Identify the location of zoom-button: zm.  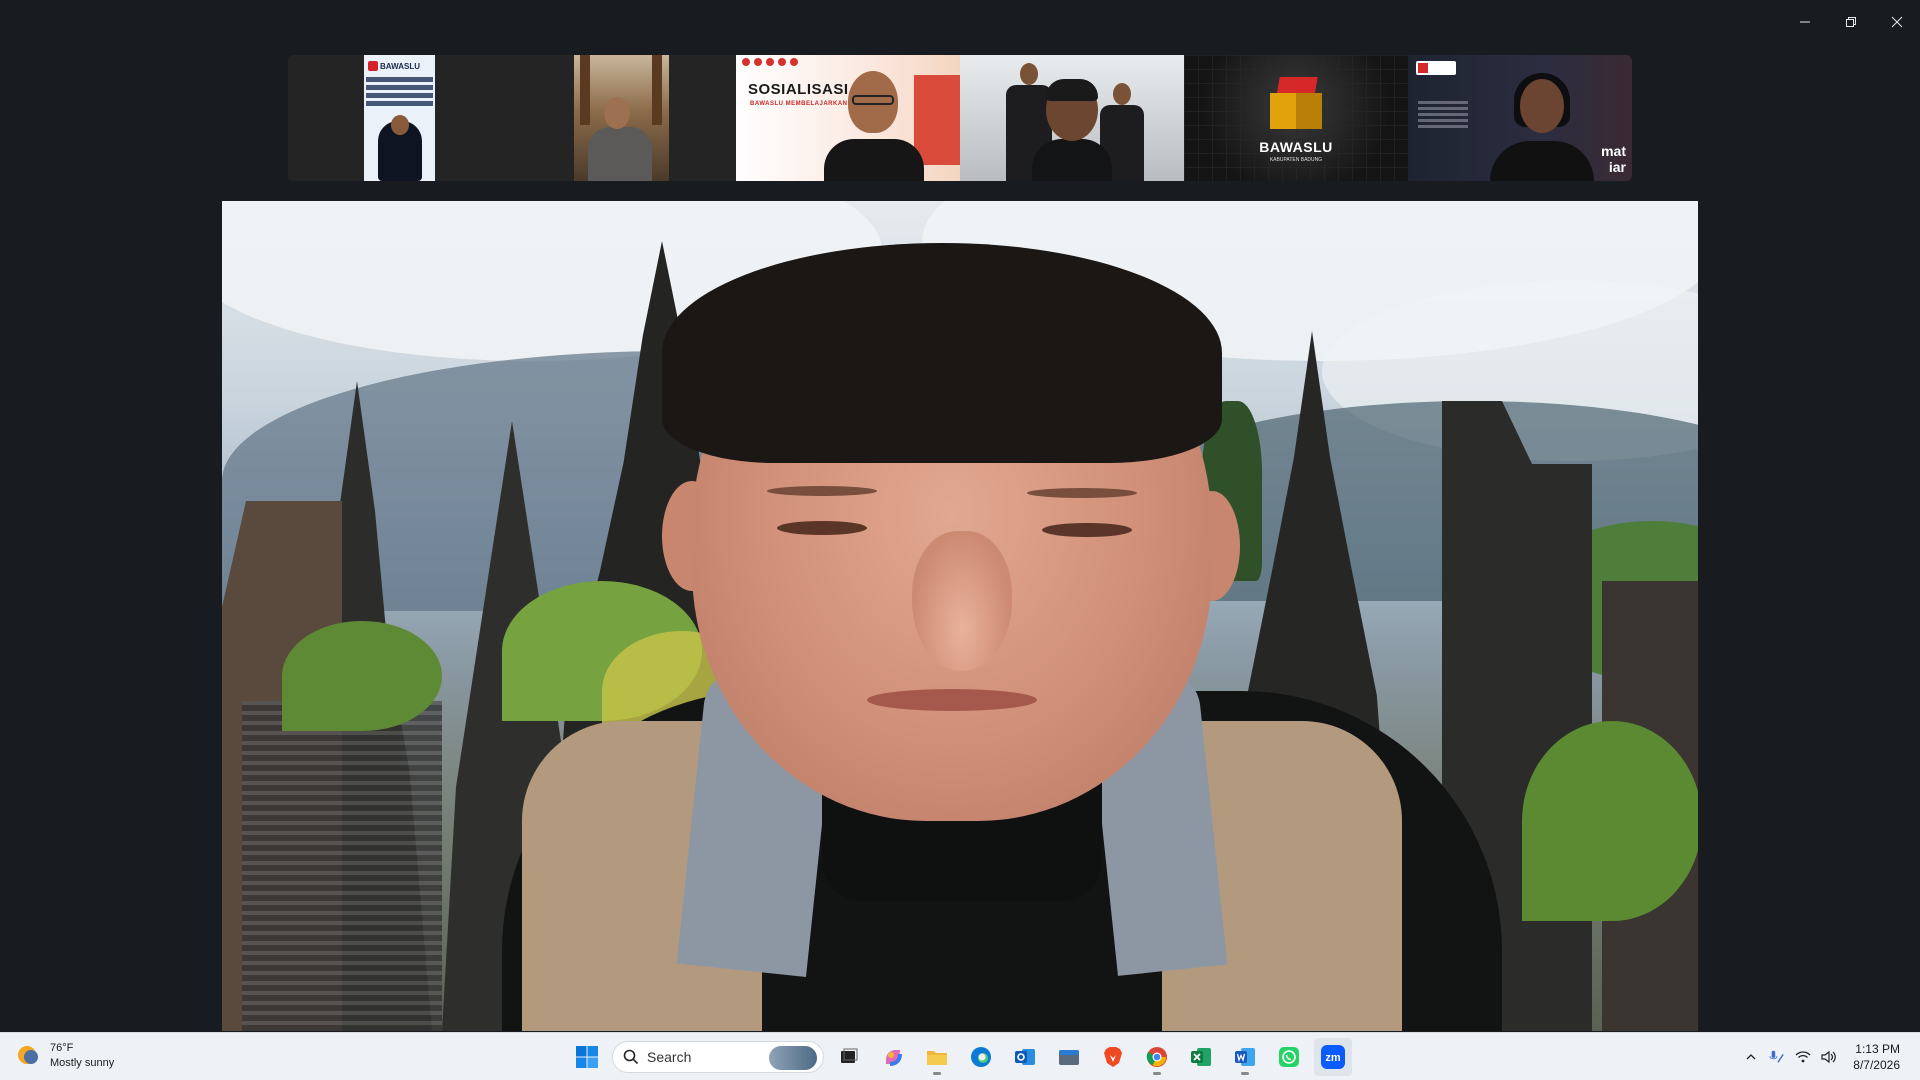
(1333, 1057).